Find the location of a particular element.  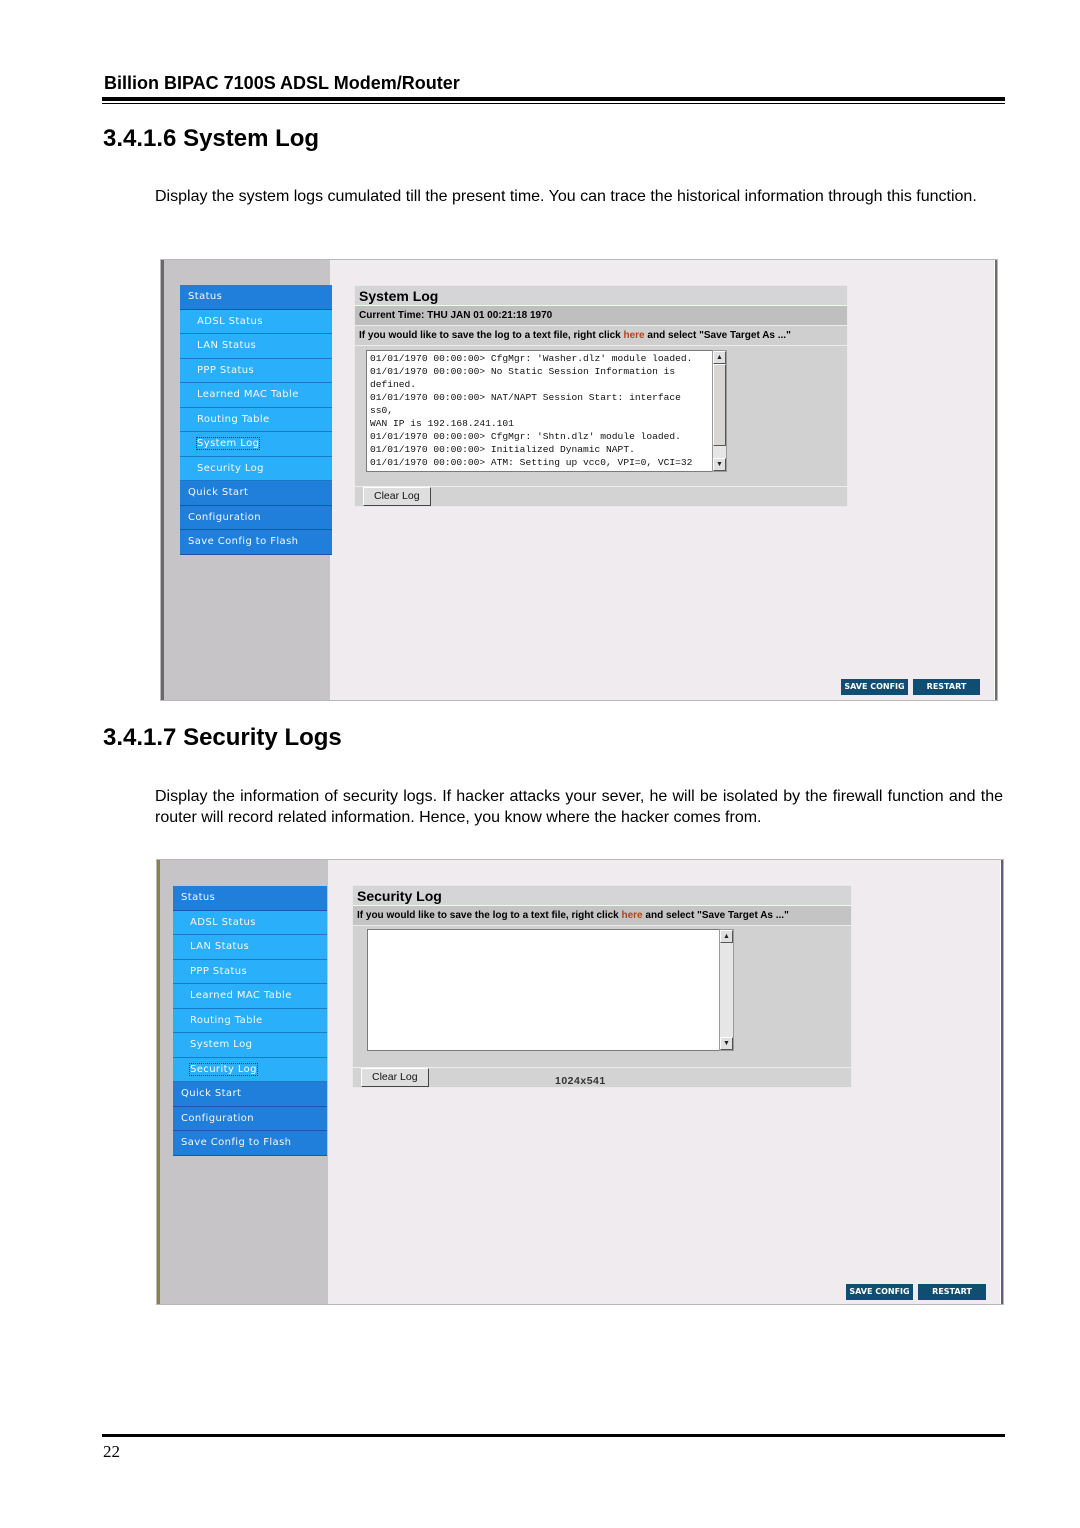

header-rule-thin is located at coordinates (553, 103).